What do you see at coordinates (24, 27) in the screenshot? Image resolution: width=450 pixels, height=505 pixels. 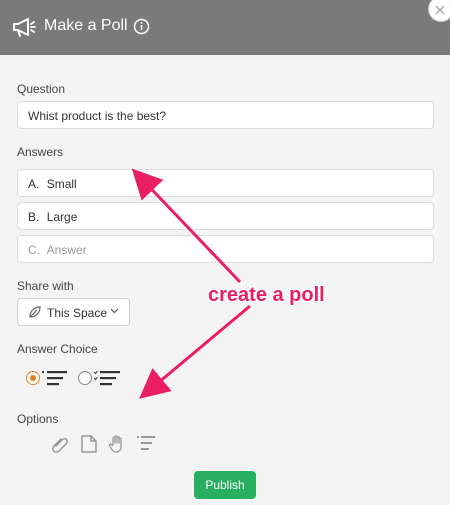 I see `megaphone-icon` at bounding box center [24, 27].